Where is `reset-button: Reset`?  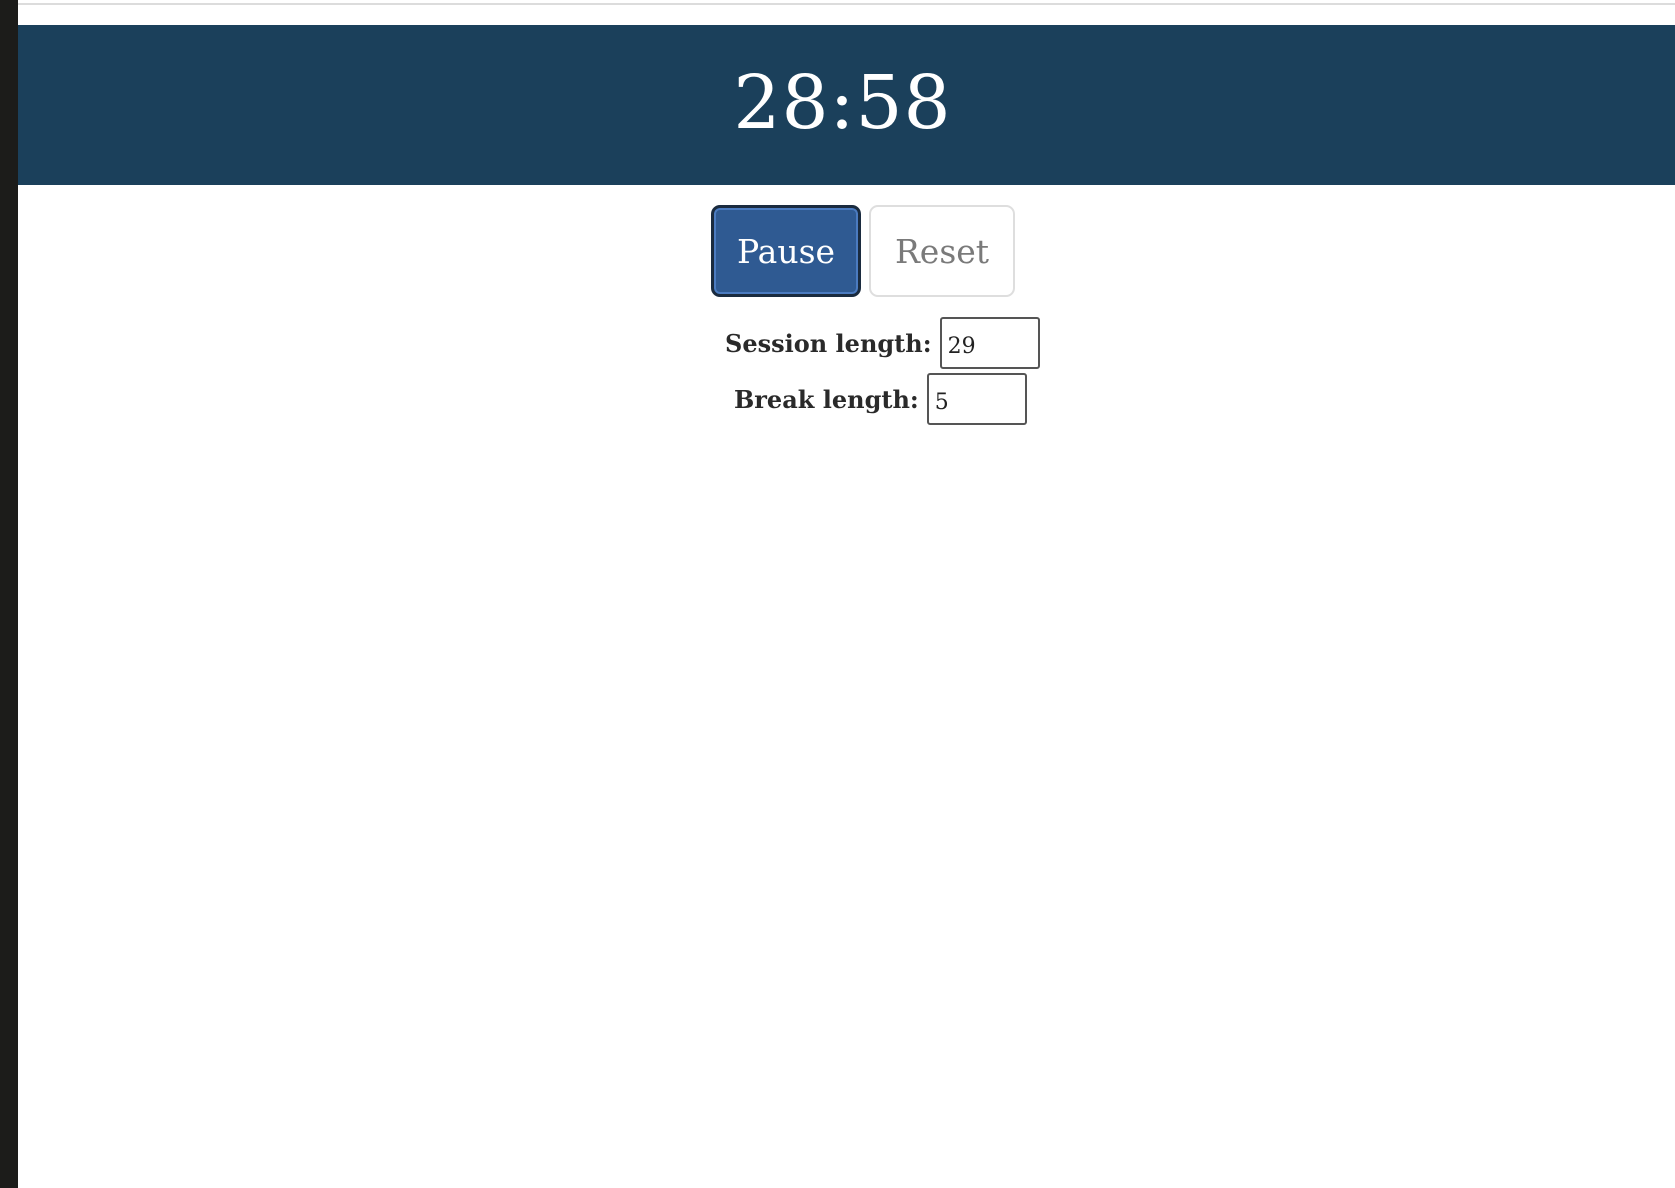 reset-button: Reset is located at coordinates (942, 251).